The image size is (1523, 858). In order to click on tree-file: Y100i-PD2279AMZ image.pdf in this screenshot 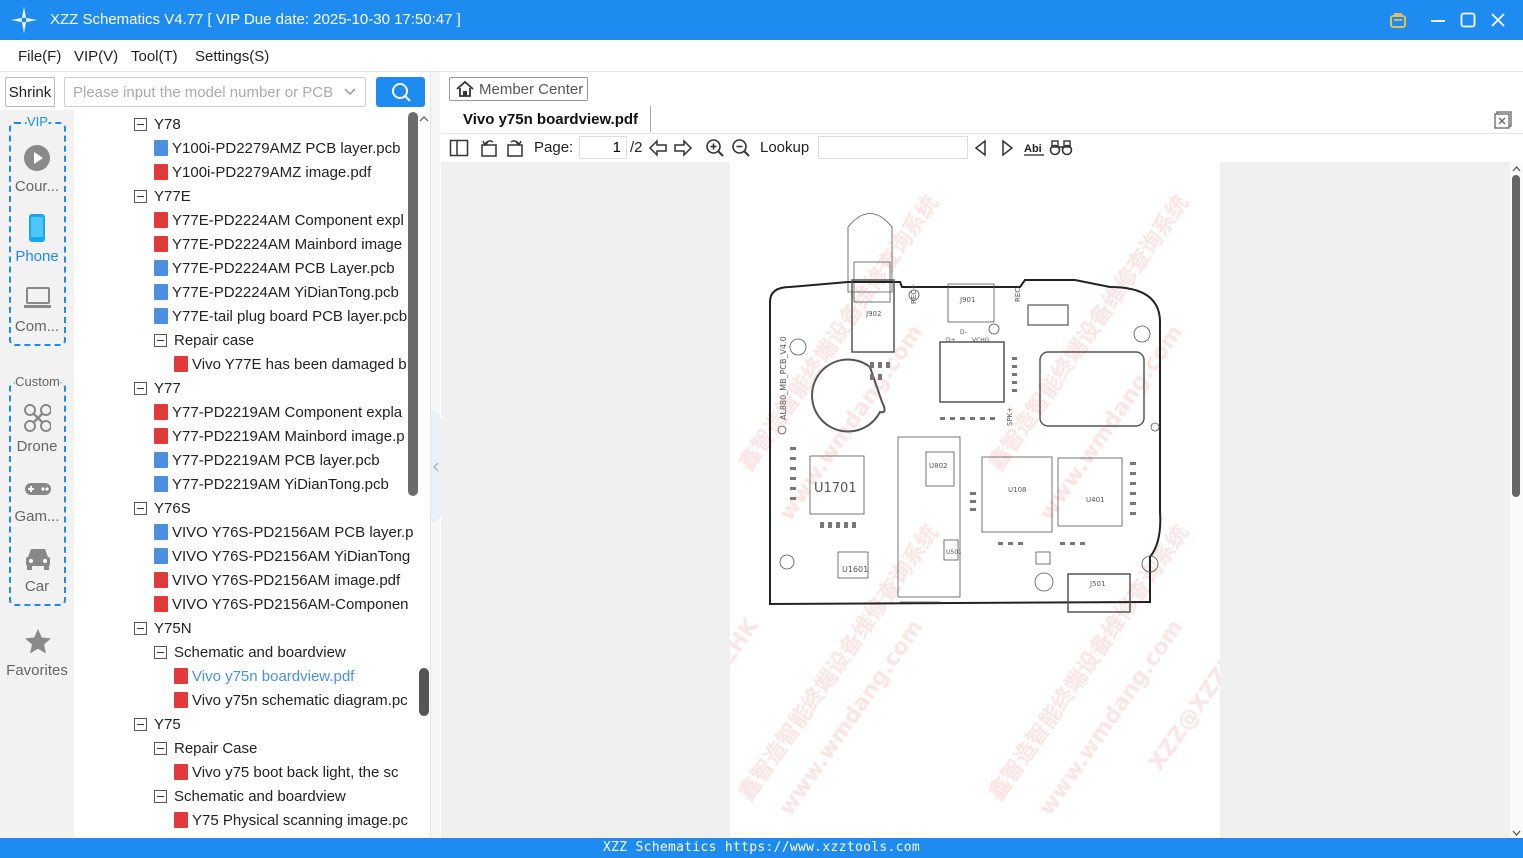, I will do `click(262, 172)`.